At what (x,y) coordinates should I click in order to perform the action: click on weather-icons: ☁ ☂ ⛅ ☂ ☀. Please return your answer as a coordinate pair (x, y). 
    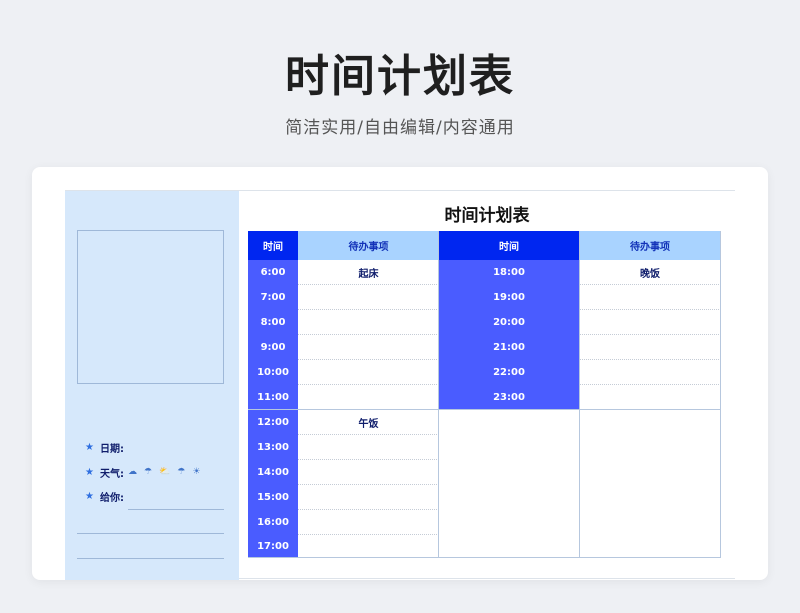
    Looking at the image, I should click on (164, 472).